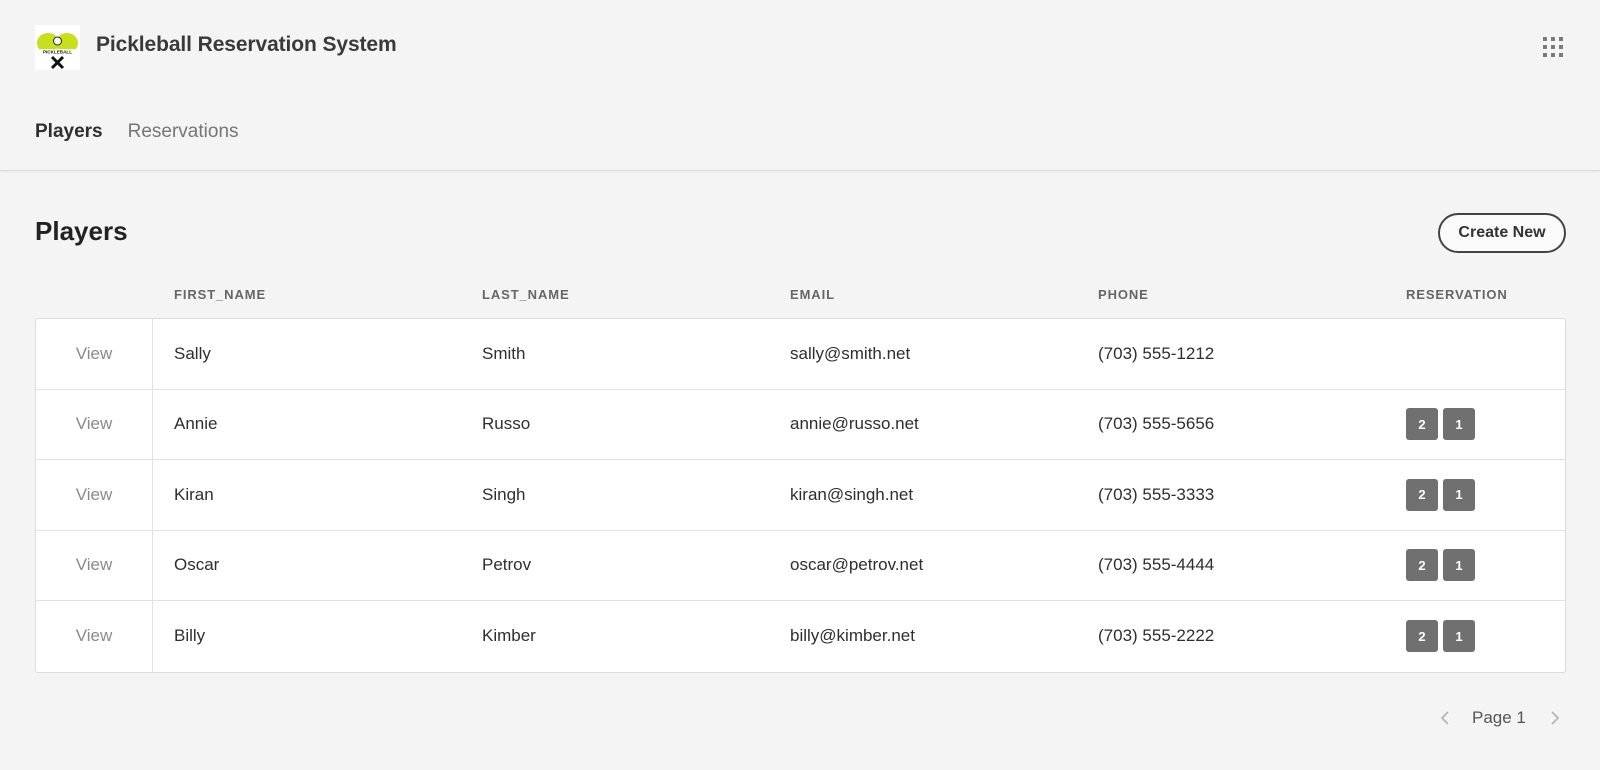  I want to click on last-name-cell: Petrov, so click(507, 565).